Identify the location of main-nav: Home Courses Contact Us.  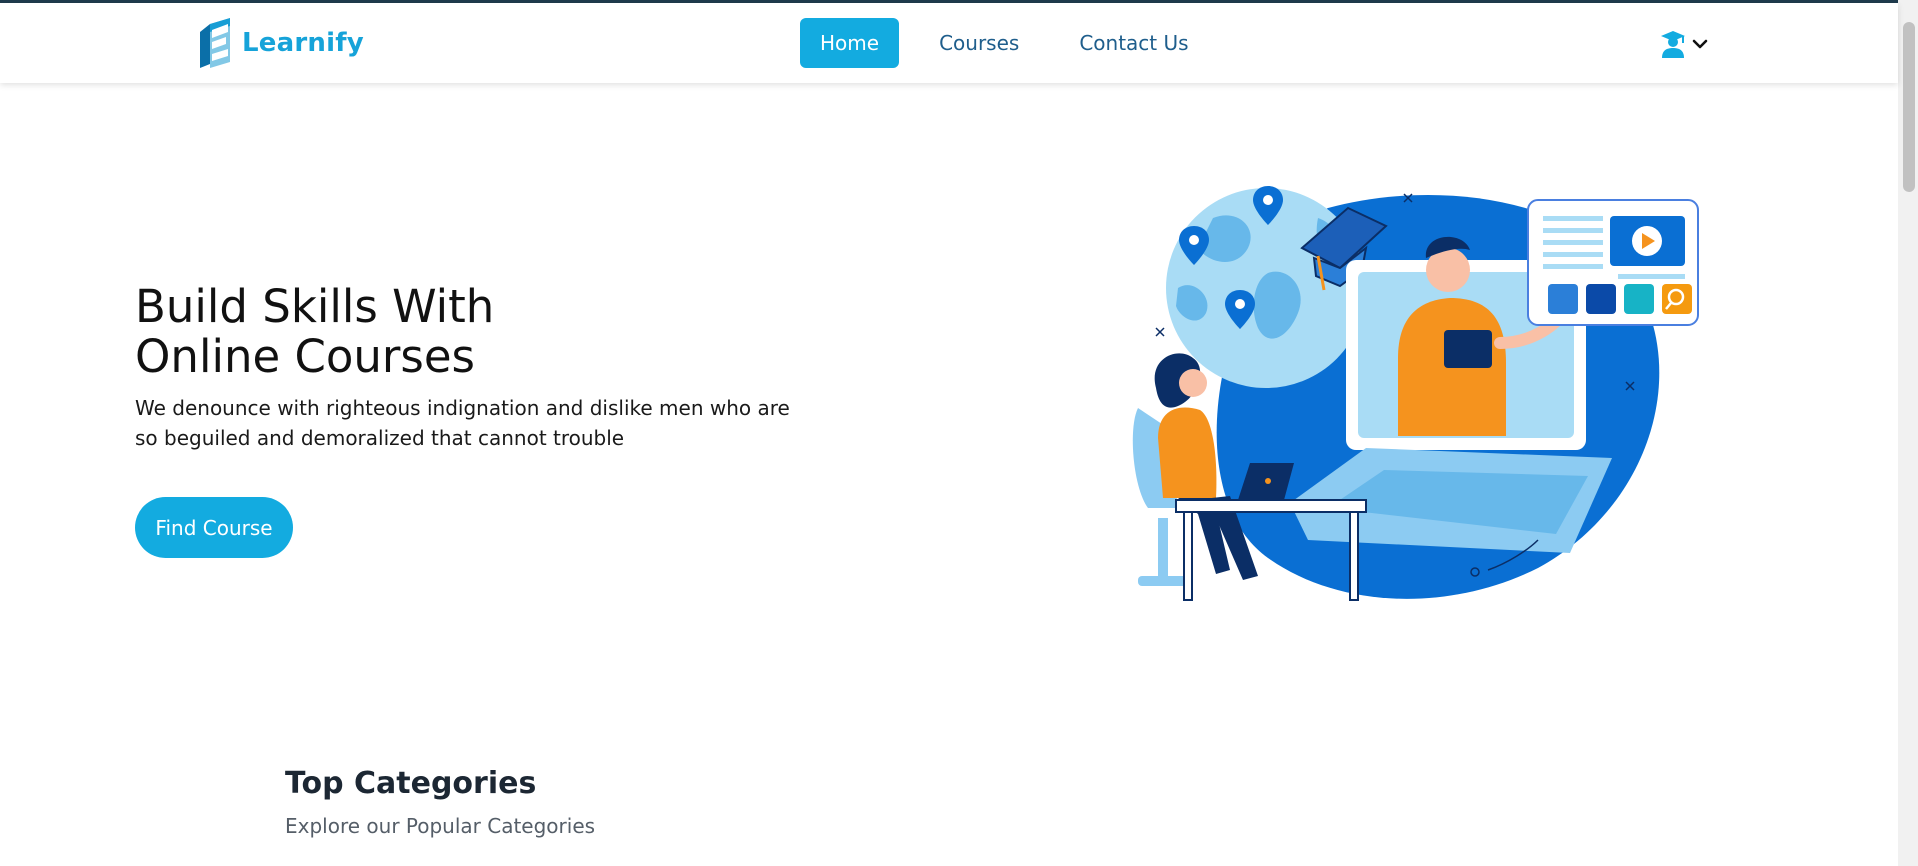
(1014, 43).